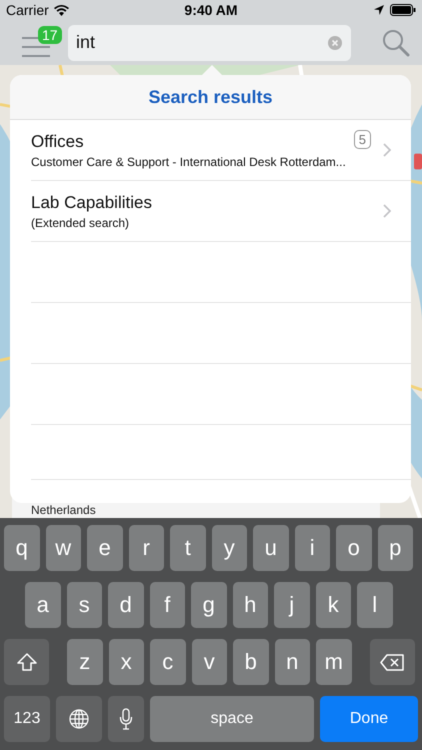 This screenshot has height=750, width=422. Describe the element at coordinates (395, 548) in the screenshot. I see `key: p` at that location.